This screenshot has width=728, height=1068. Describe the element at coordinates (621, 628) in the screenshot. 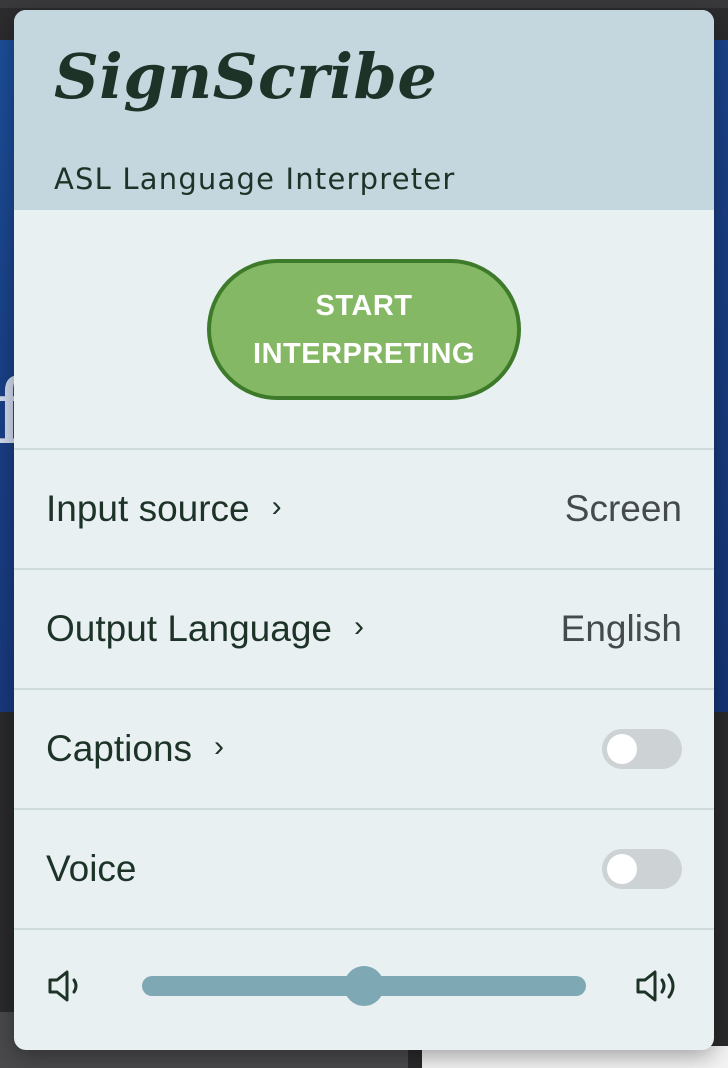

I see `output-language-value: English` at that location.